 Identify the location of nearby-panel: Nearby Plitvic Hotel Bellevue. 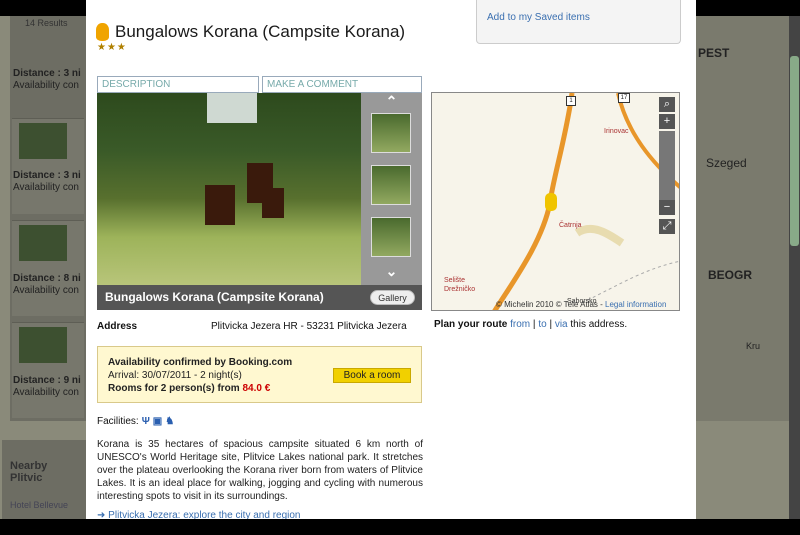
(45, 479).